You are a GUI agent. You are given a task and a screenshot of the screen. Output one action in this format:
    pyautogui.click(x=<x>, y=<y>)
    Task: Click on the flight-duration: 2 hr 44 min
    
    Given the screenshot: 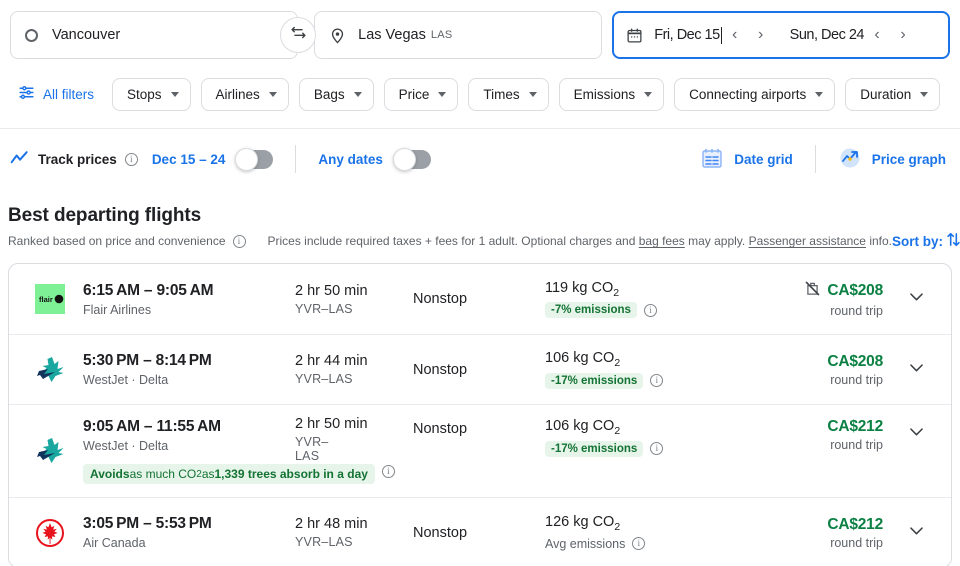 What is the action you would take?
    pyautogui.click(x=331, y=361)
    